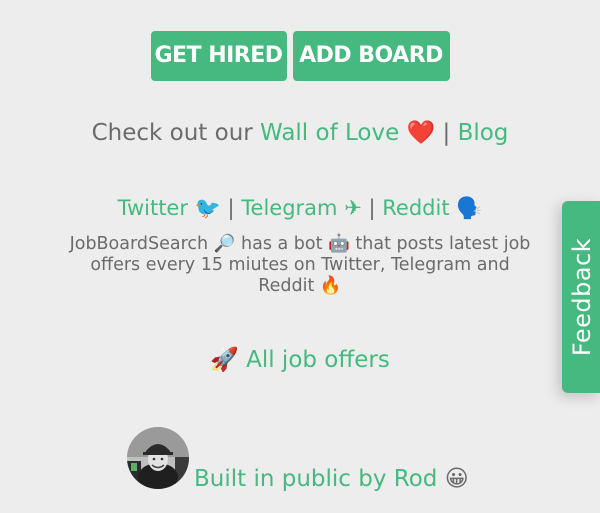  I want to click on built-in-public-line: Built in public by Rod 😀, so click(331, 479).